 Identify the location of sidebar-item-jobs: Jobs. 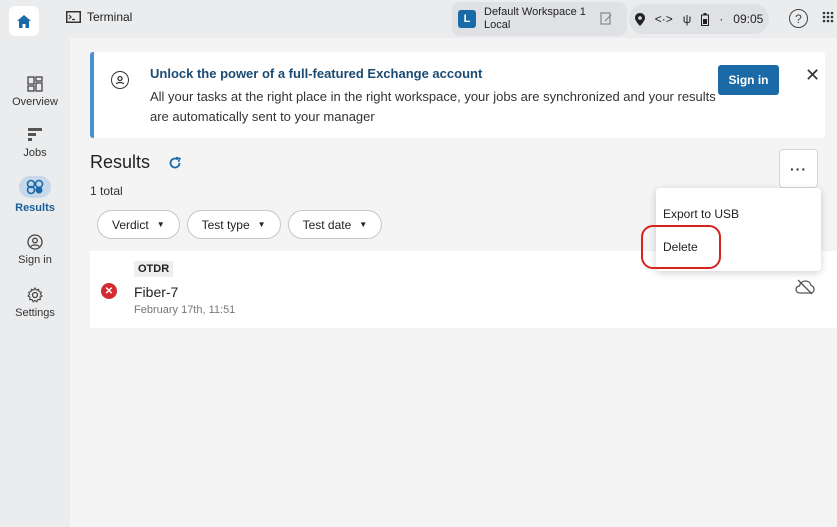
(35, 143).